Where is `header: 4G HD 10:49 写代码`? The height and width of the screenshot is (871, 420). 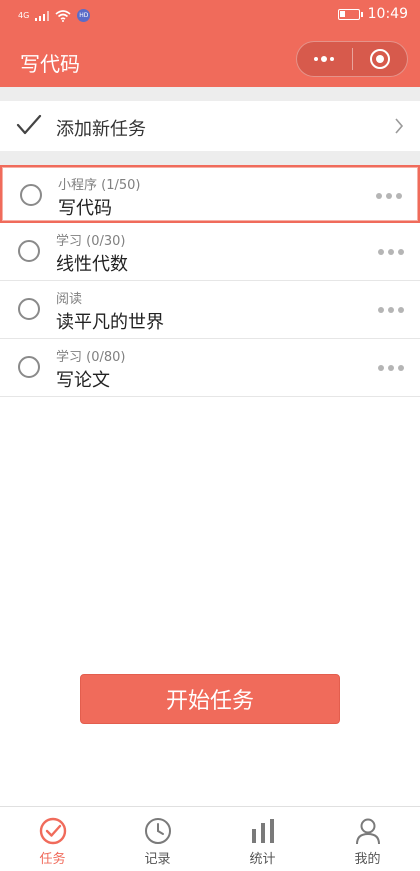
header: 4G HD 10:49 写代码 is located at coordinates (210, 43).